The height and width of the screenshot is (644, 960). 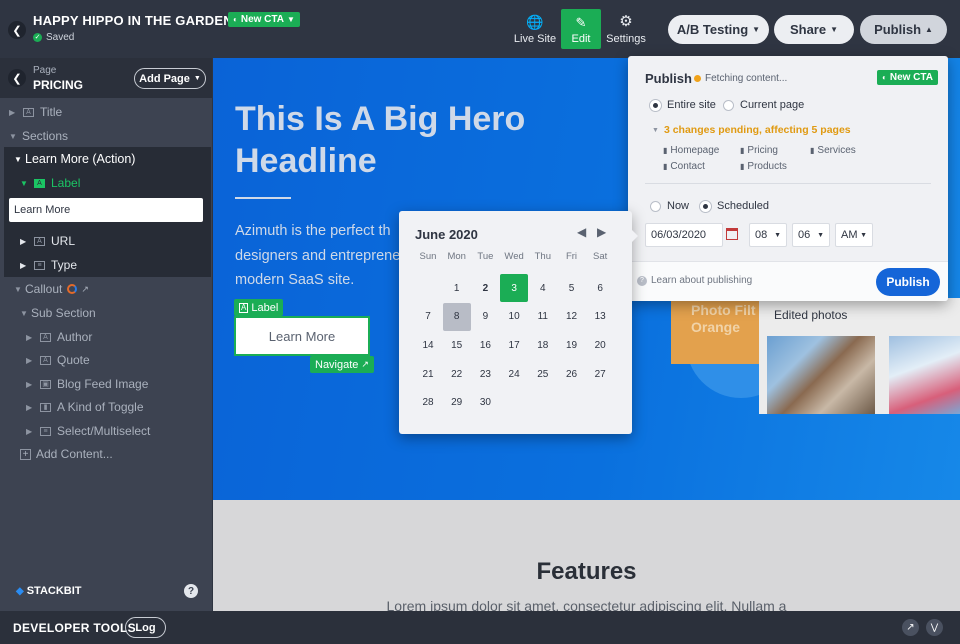 I want to click on tree-item-quote: ▶ A Quote, so click(x=106, y=360).